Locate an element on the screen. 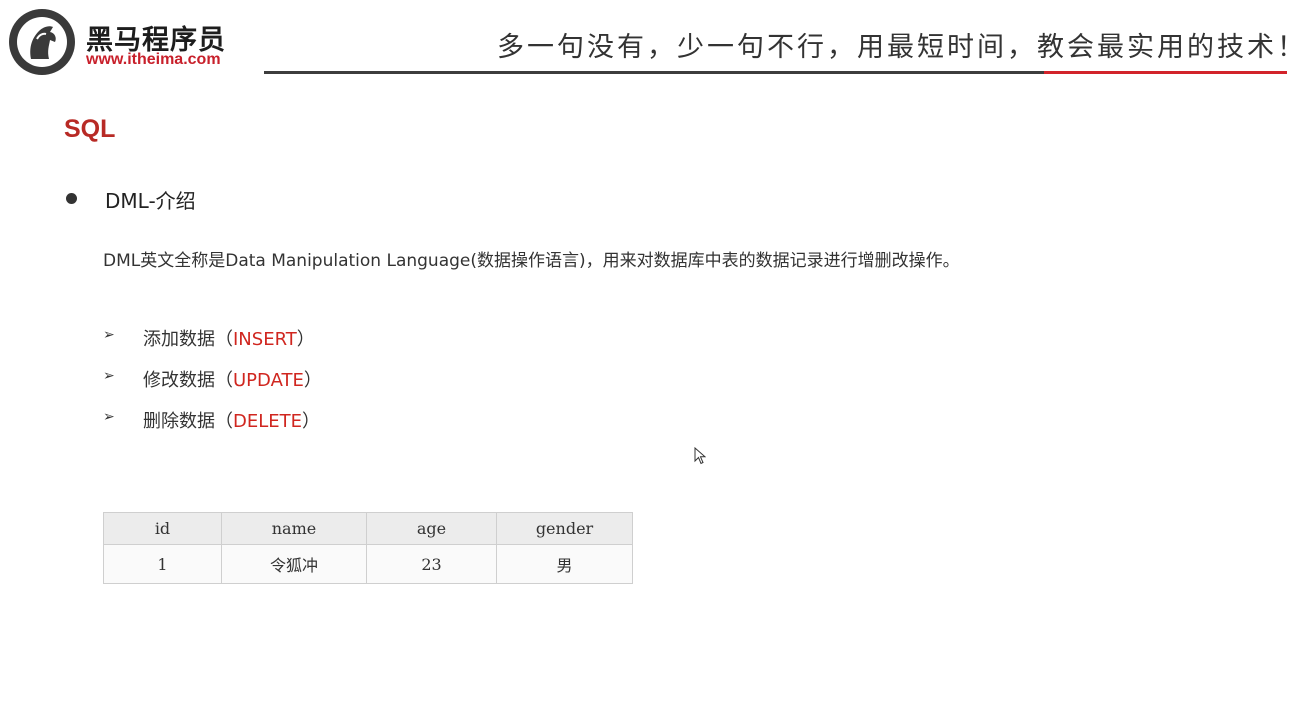  table-row: 1 令狐冲 23 男 is located at coordinates (368, 564).